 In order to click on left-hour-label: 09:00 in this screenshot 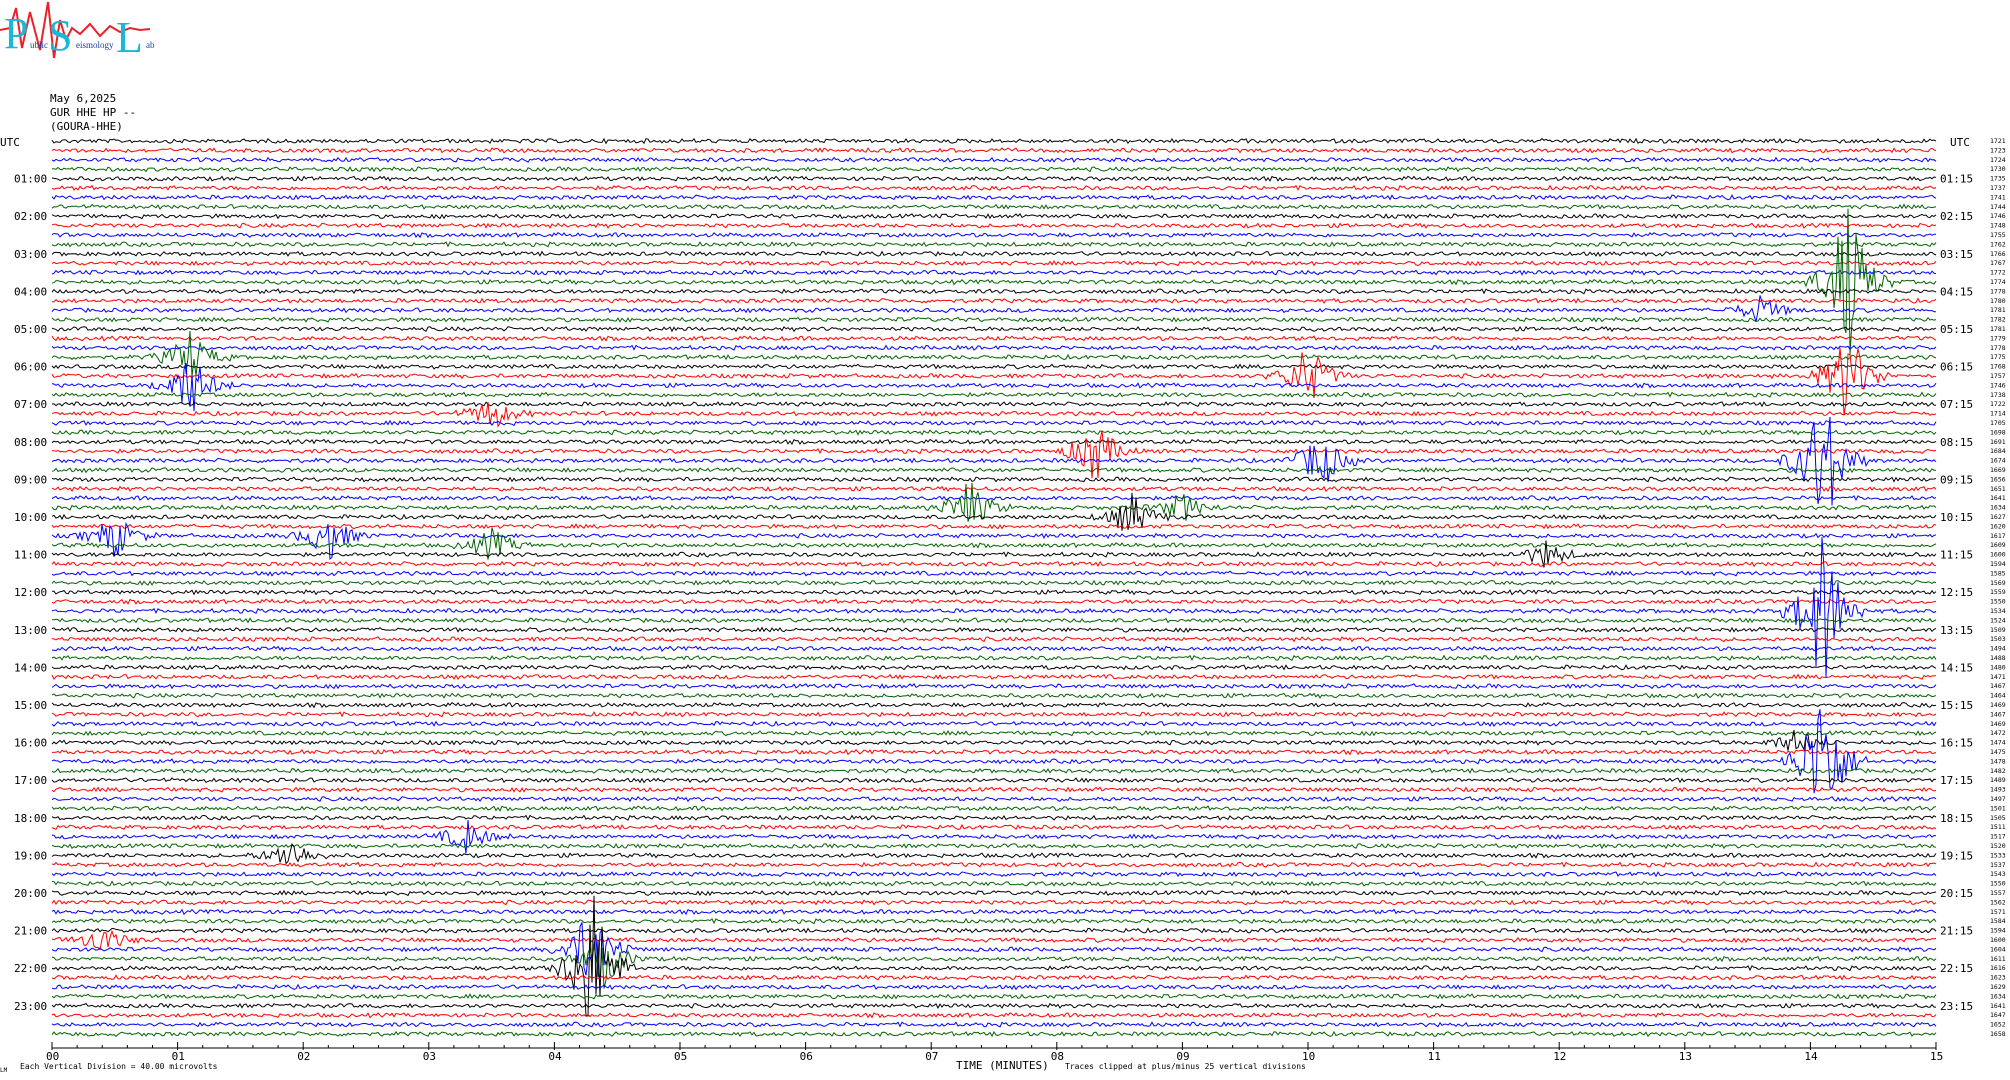, I will do `click(30, 479)`.